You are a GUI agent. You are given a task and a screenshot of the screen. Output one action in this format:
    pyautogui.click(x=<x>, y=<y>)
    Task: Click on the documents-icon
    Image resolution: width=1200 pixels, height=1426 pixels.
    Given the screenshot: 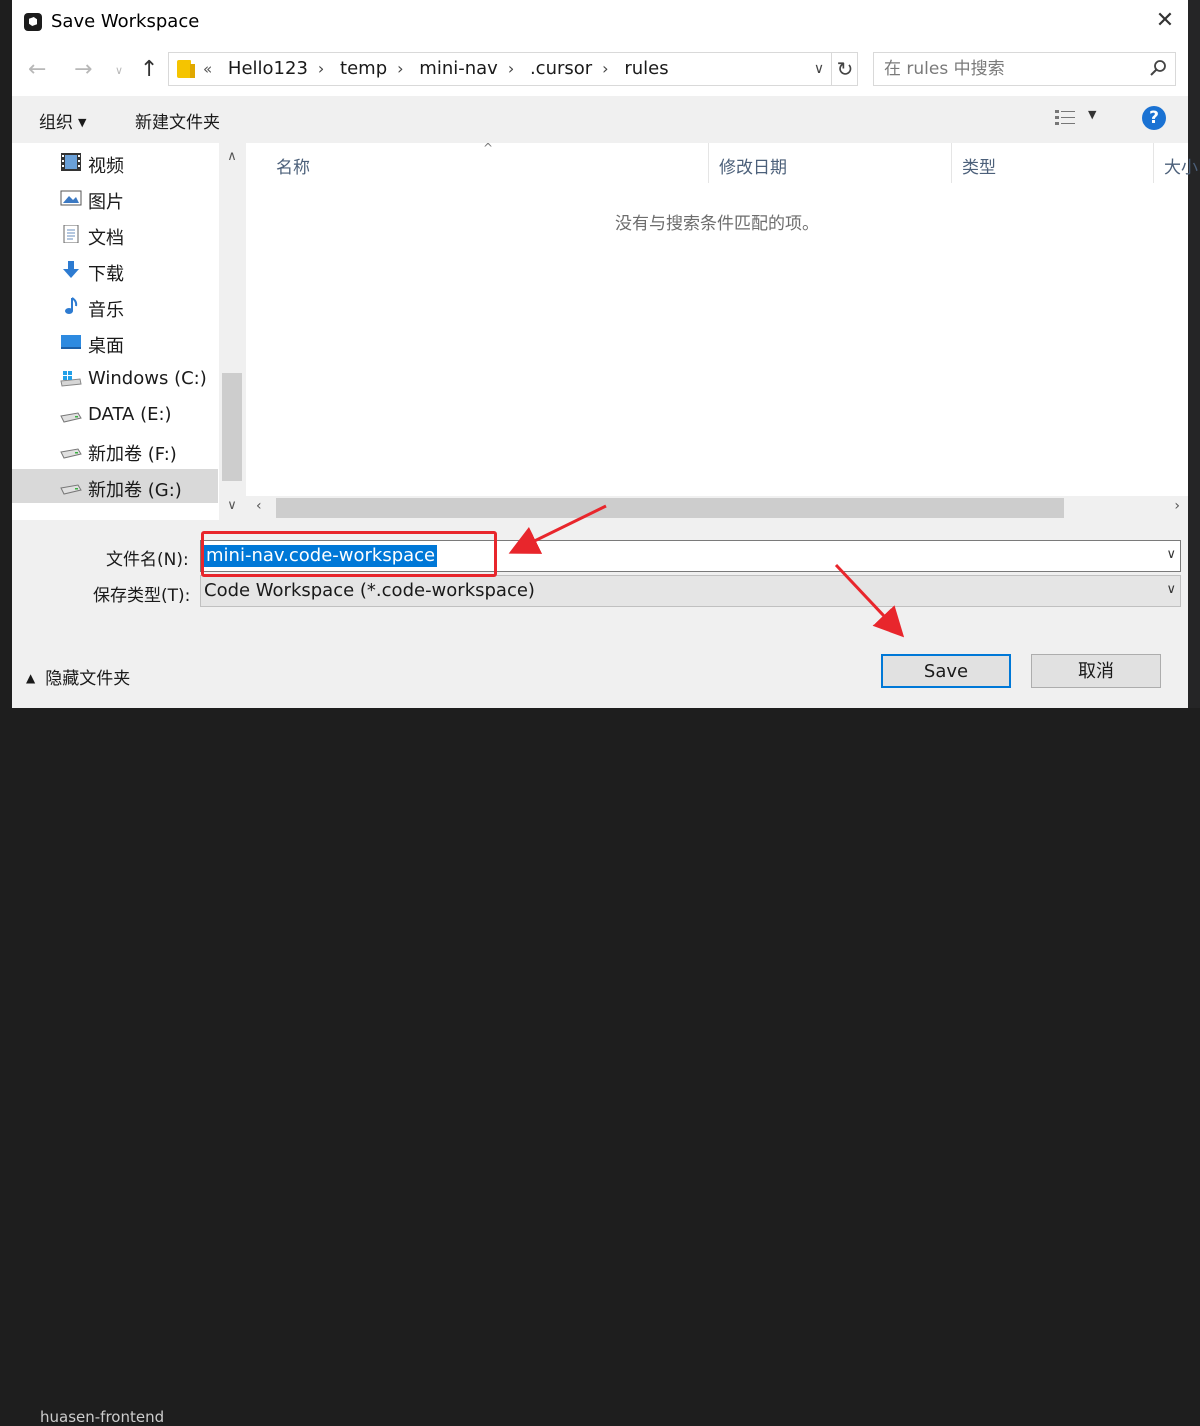 What is the action you would take?
    pyautogui.click(x=71, y=234)
    